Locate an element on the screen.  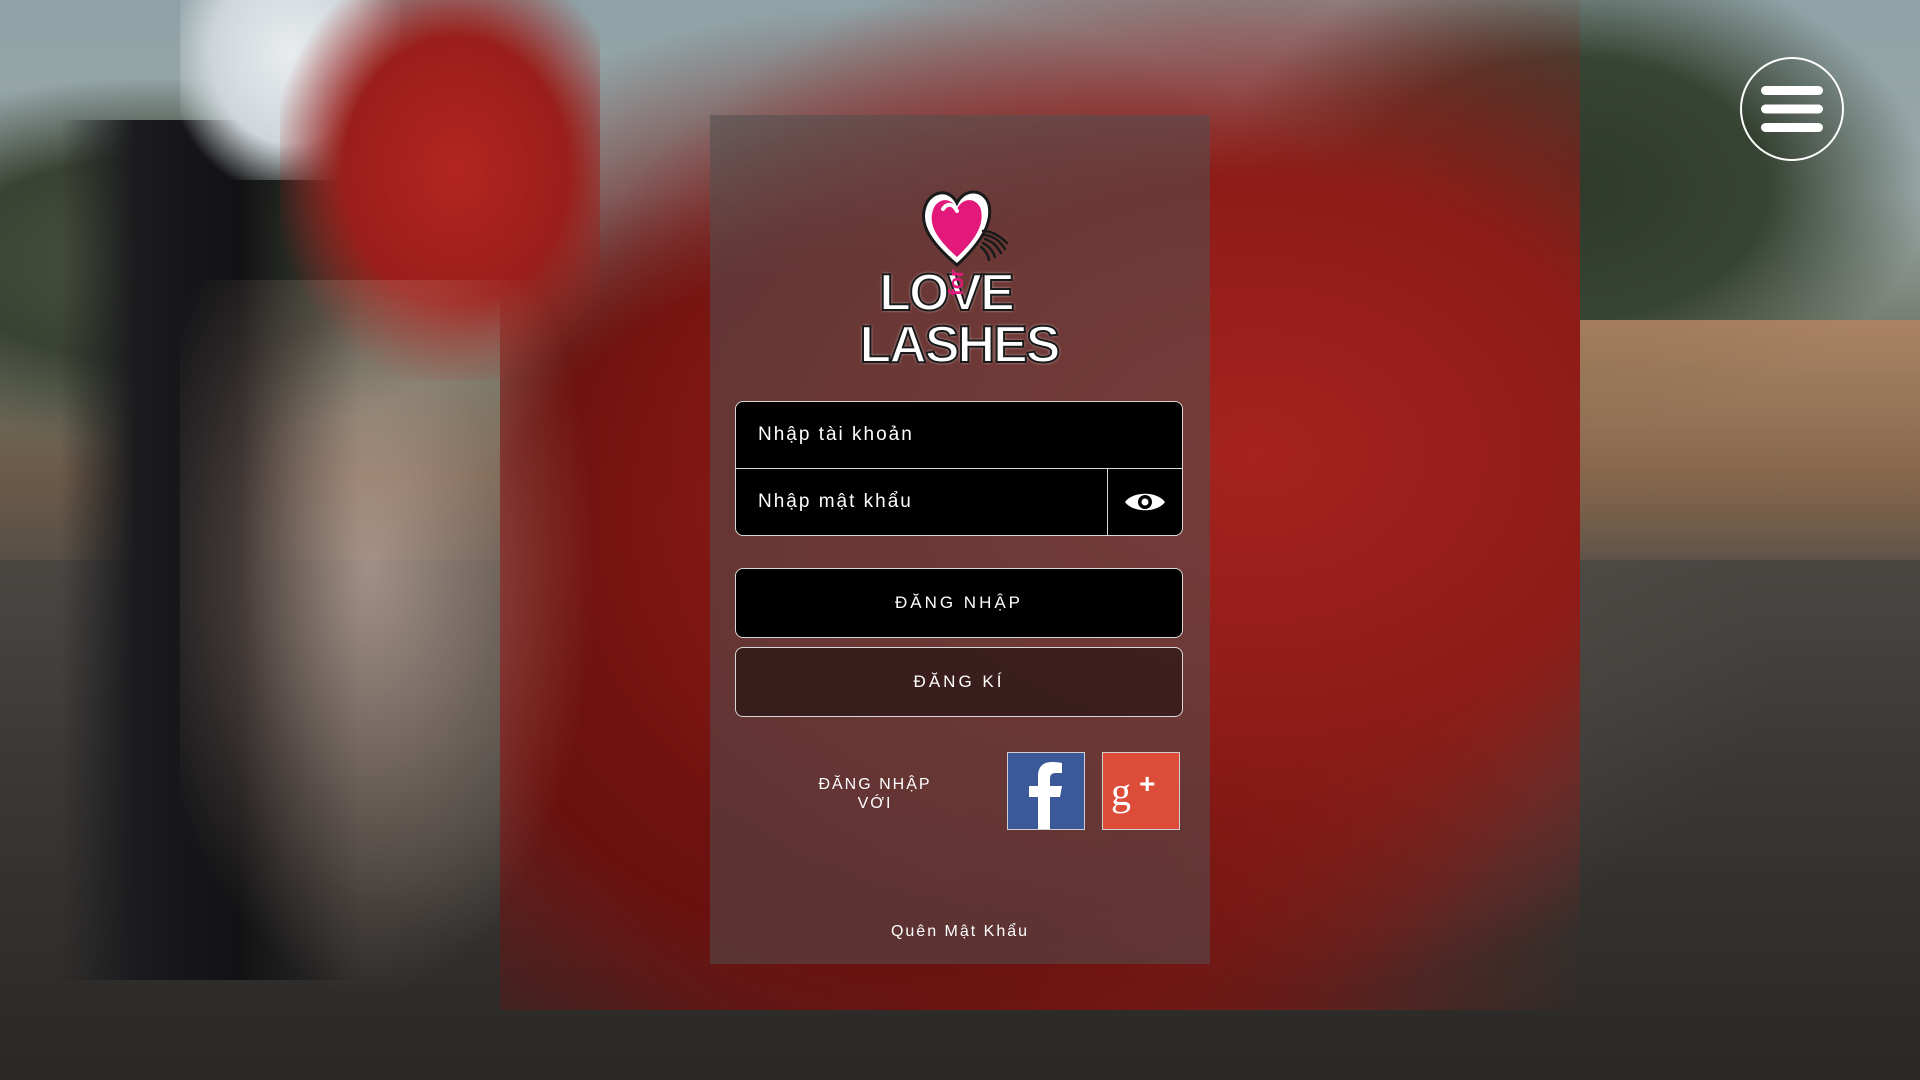
background-man-shirt is located at coordinates (290, 90).